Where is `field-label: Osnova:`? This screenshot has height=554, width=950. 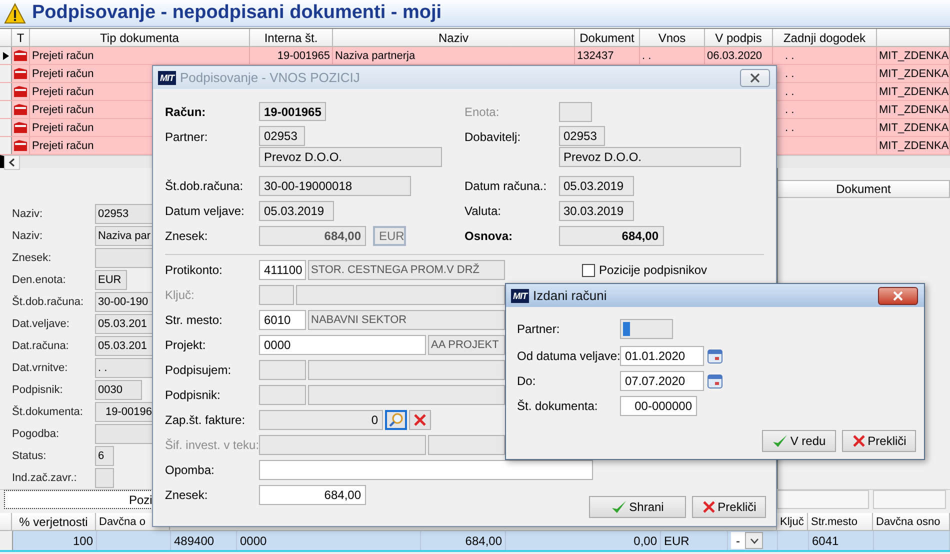
field-label: Osnova: is located at coordinates (489, 236).